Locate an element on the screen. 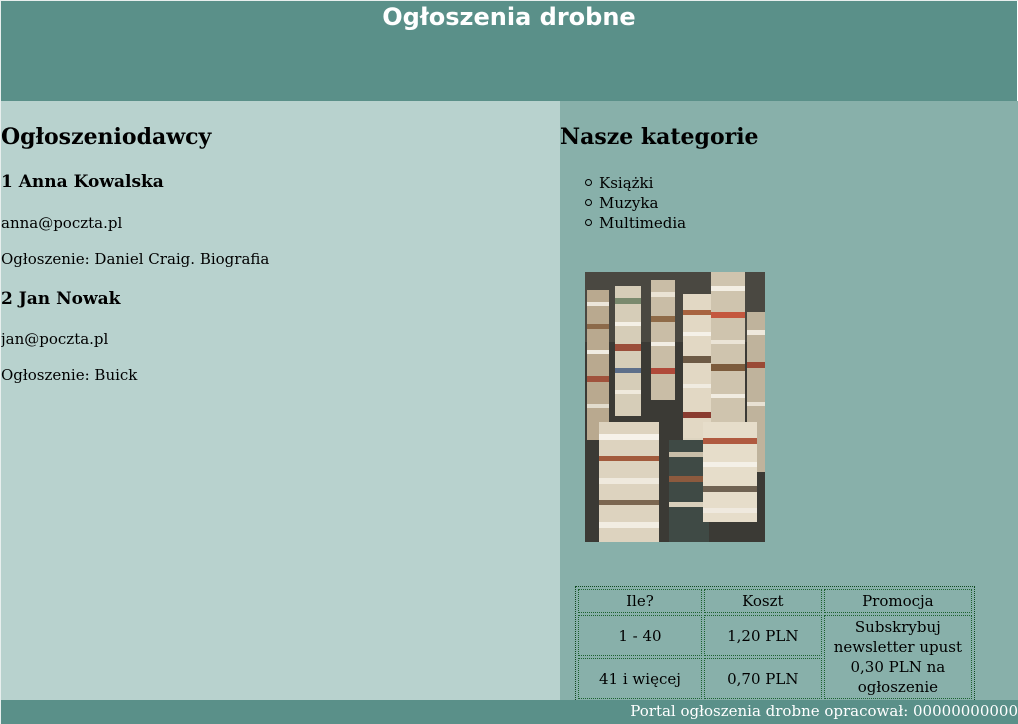 This screenshot has height=724, width=1018. table-cell-range: 1 - 40 is located at coordinates (640, 635).